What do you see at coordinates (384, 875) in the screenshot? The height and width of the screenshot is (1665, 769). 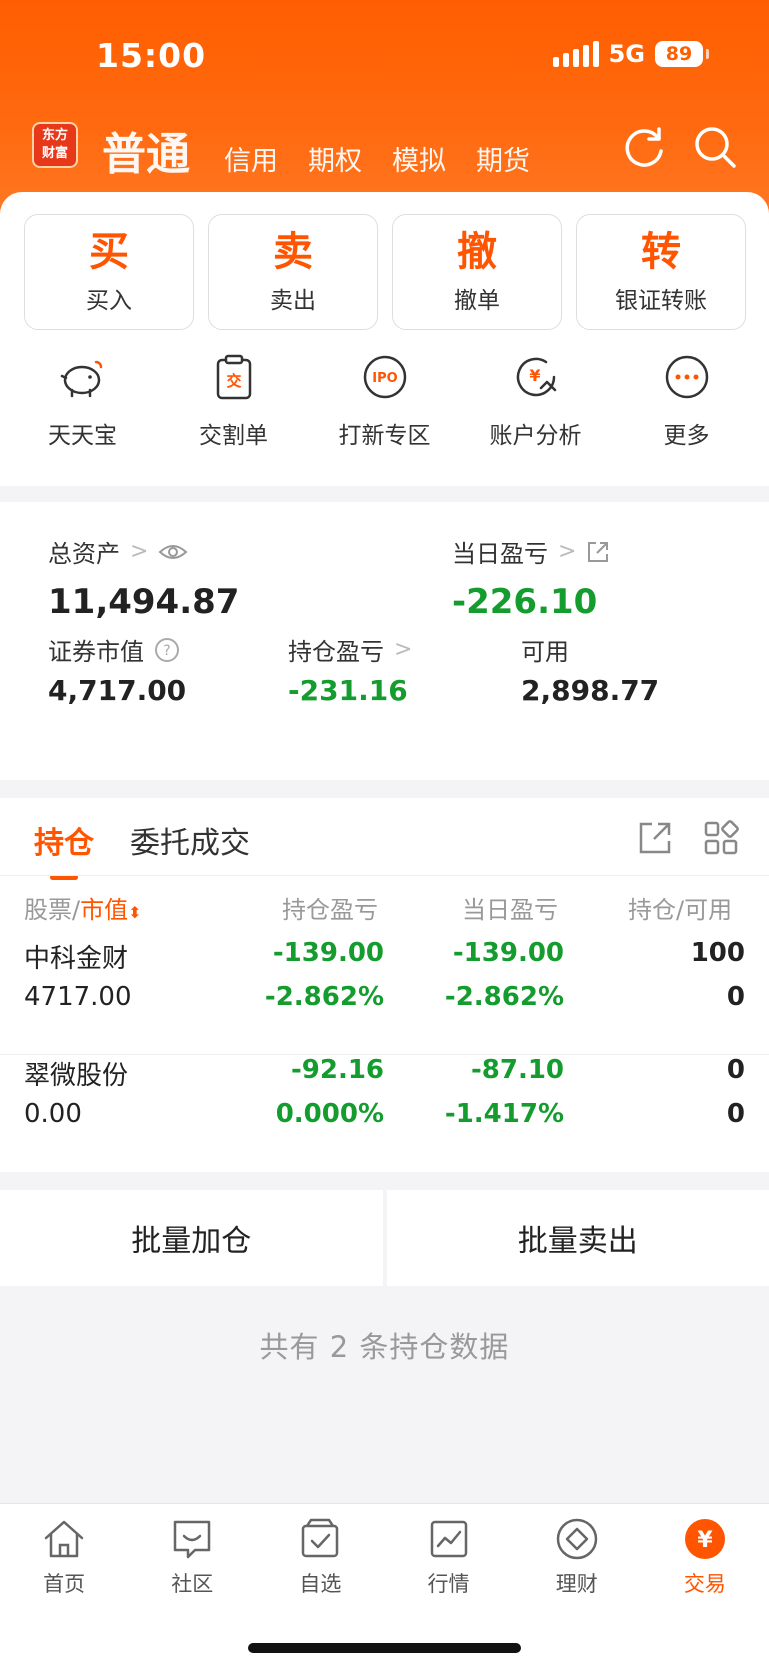 I see `divider` at bounding box center [384, 875].